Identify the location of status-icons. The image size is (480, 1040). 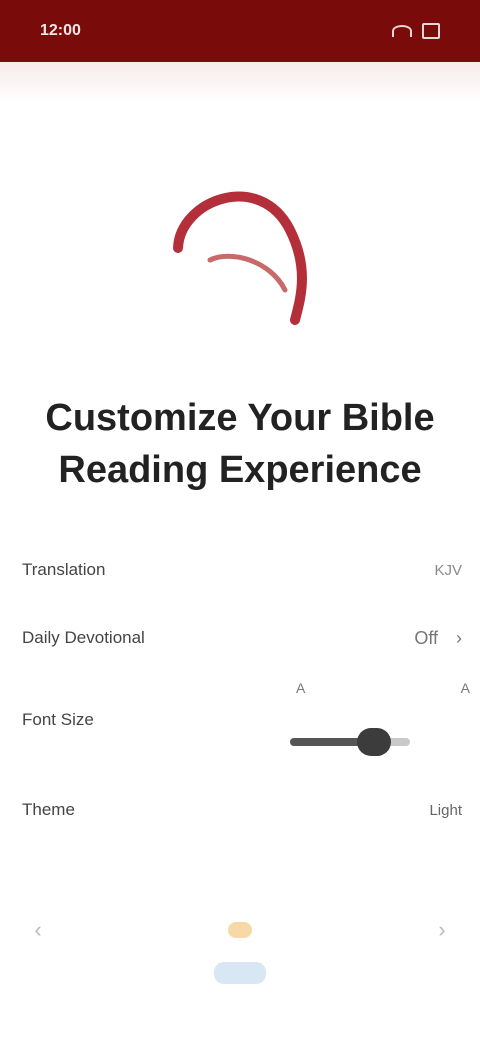
(416, 31).